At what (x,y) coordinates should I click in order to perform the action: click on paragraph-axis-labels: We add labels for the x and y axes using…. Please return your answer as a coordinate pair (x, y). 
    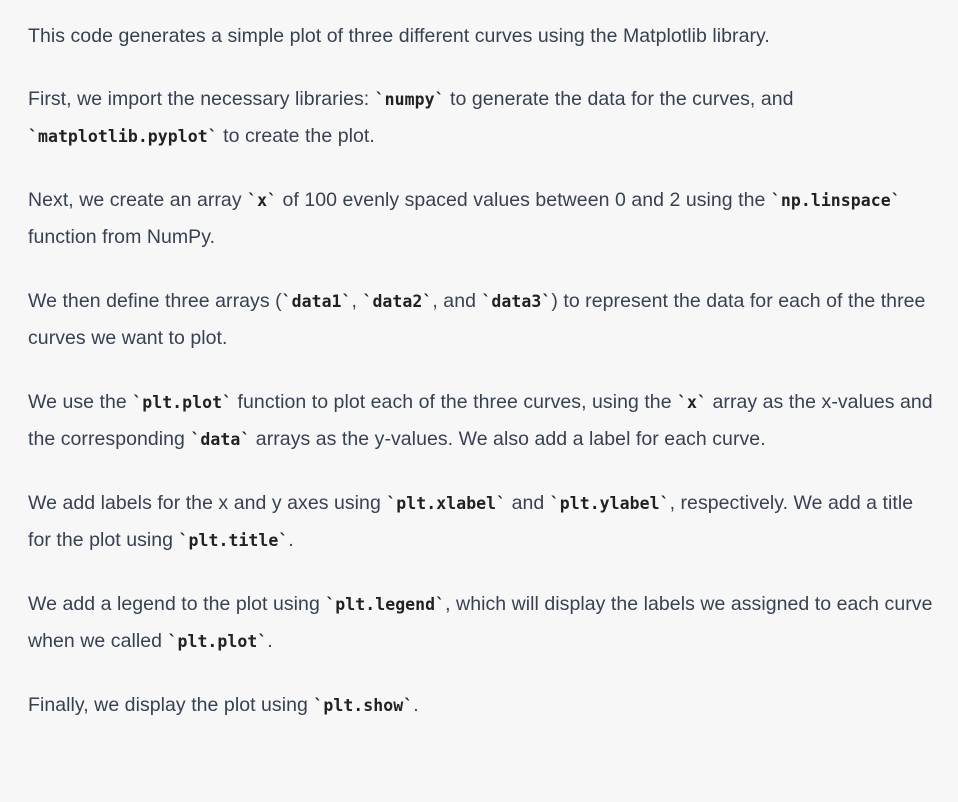
    Looking at the image, I should click on (483, 522).